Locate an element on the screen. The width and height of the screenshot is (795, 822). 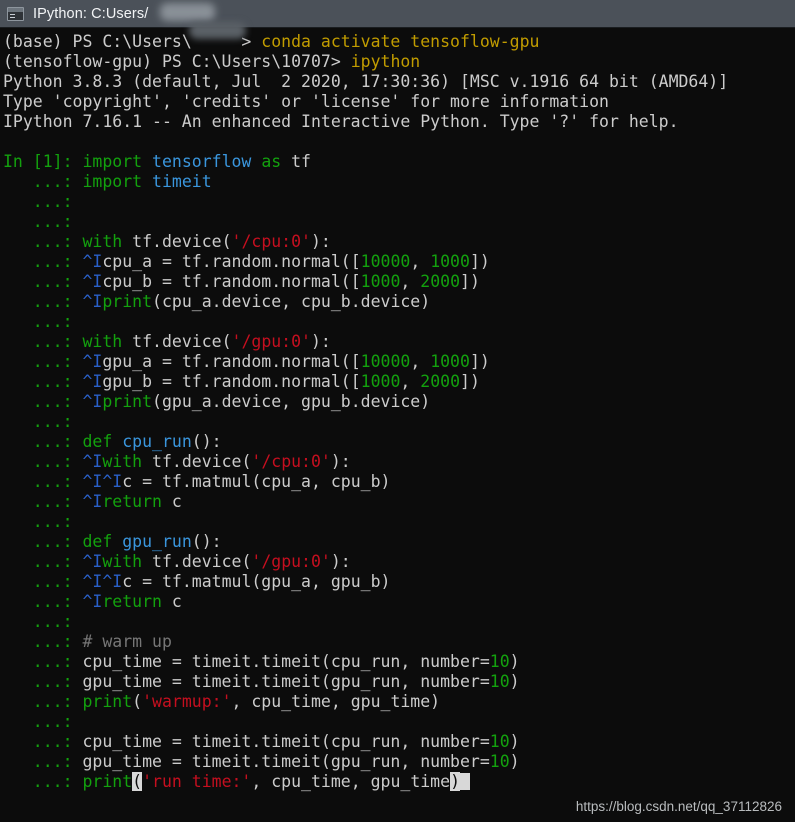
code-token: c = tf.matmul(gpu_a, gpu_b) is located at coordinates (256, 581).